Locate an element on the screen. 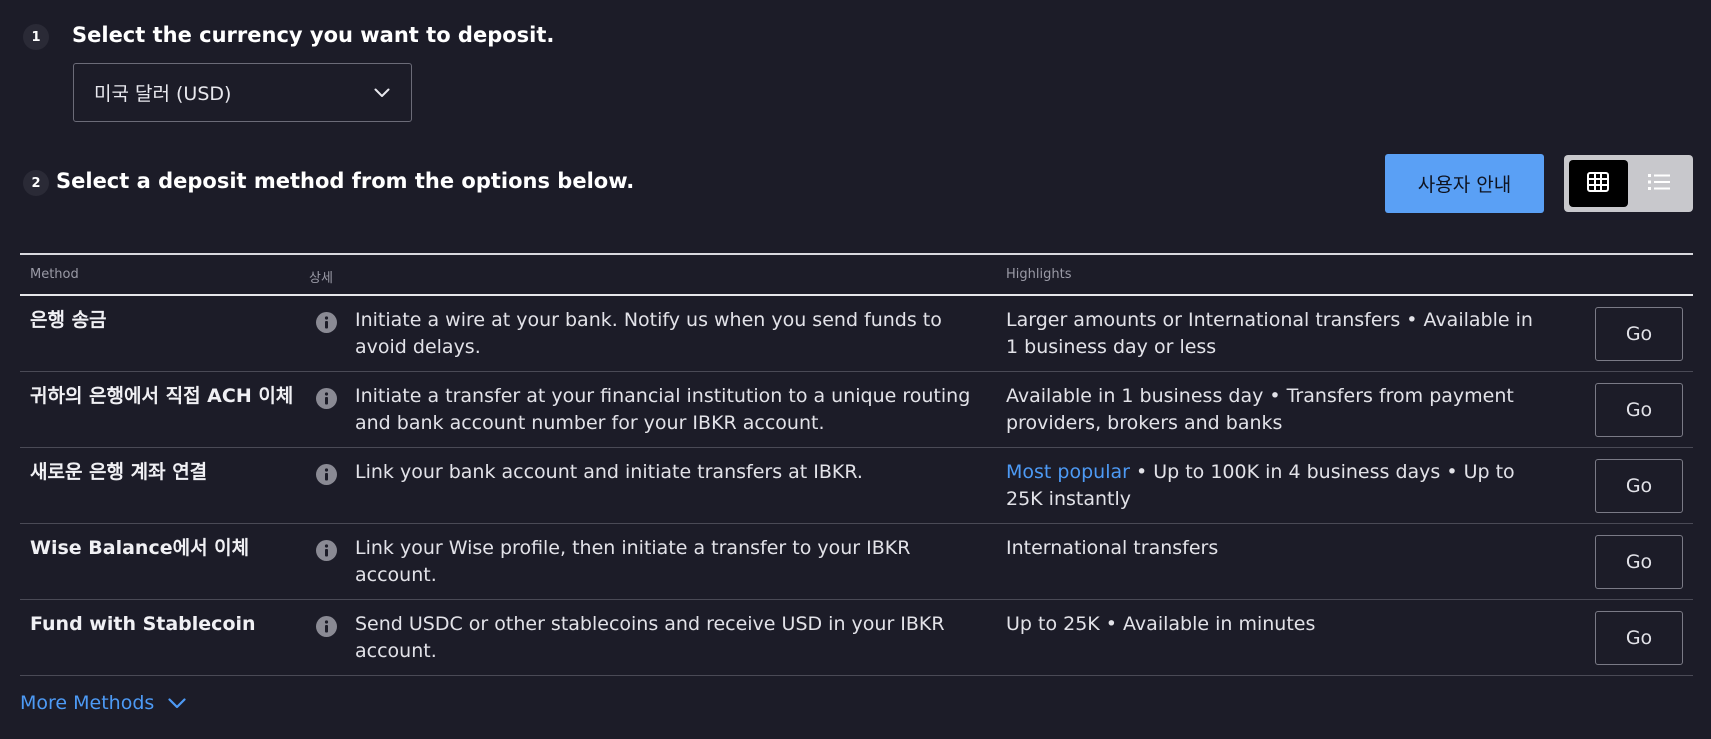 Image resolution: width=1711 pixels, height=739 pixels. currency-dropdown: 미국 달러 (USD) is located at coordinates (242, 92).